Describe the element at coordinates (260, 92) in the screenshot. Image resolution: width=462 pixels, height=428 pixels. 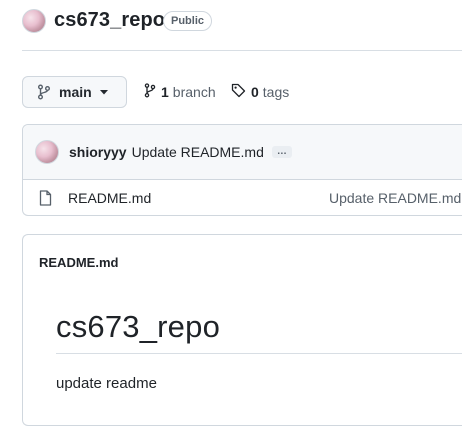
I see `tags-link: 0 tags` at that location.